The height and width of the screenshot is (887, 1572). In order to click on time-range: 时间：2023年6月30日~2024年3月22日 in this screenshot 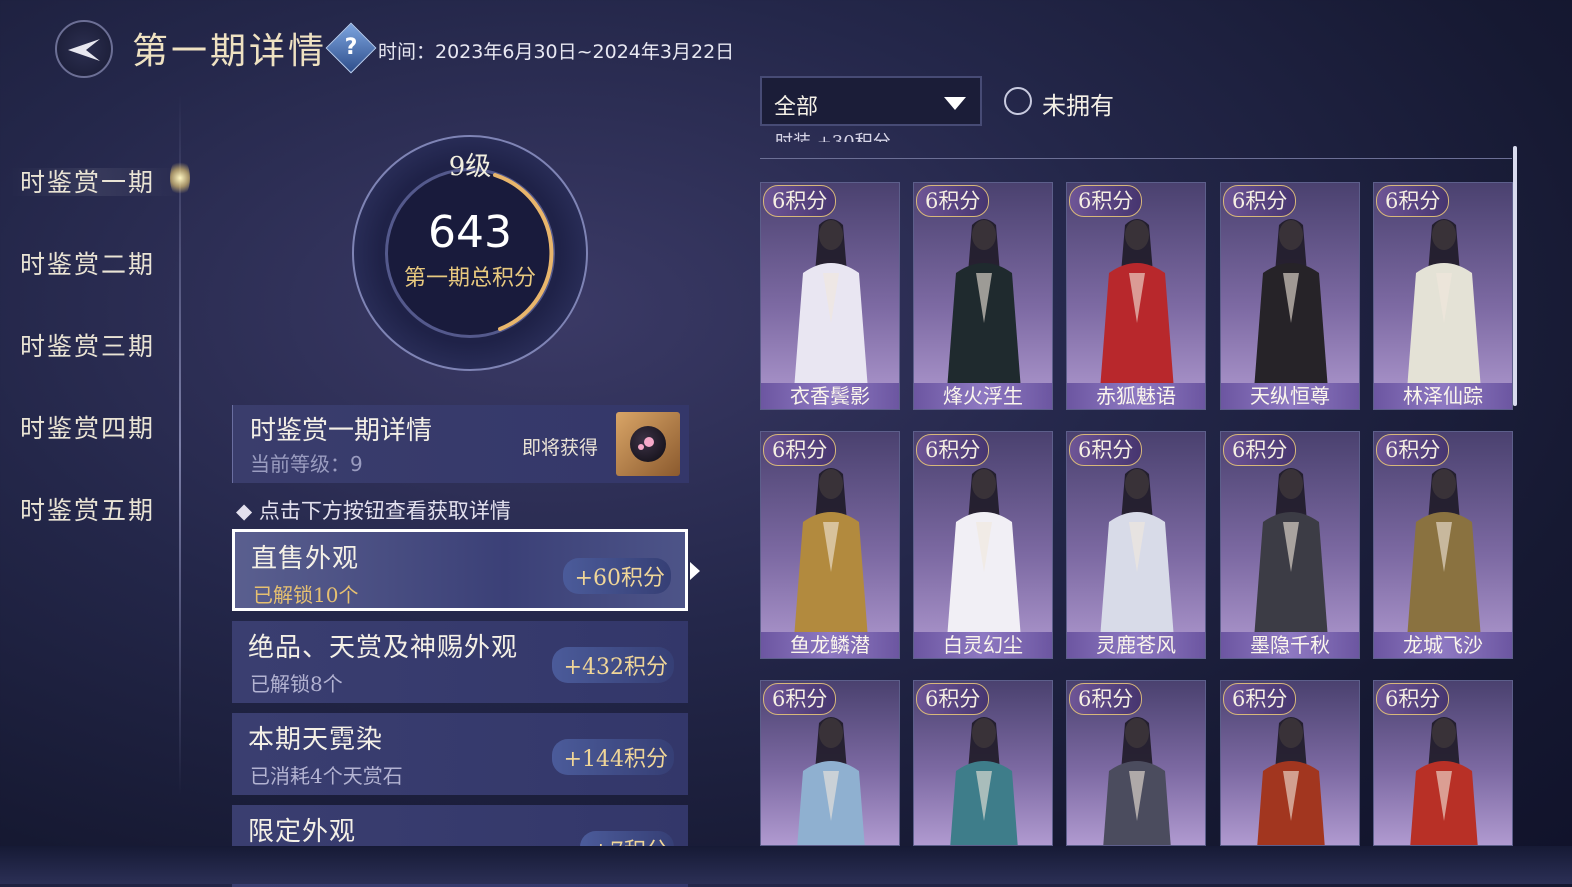, I will do `click(556, 52)`.